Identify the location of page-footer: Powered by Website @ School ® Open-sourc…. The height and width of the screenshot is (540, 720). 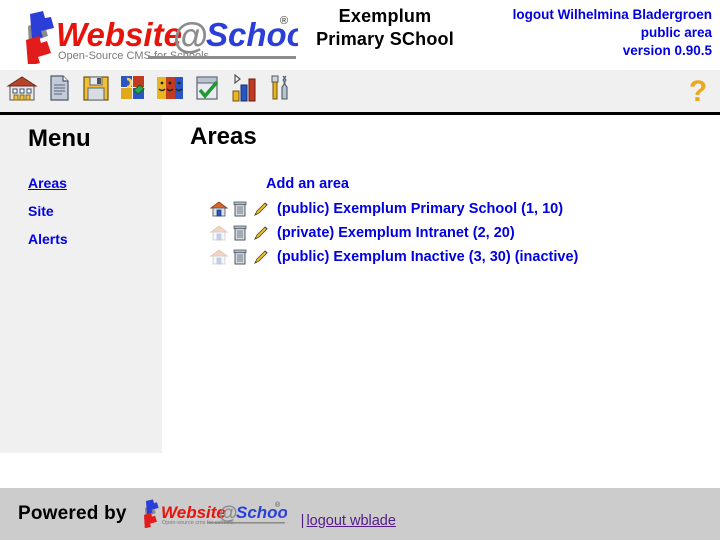
(360, 514).